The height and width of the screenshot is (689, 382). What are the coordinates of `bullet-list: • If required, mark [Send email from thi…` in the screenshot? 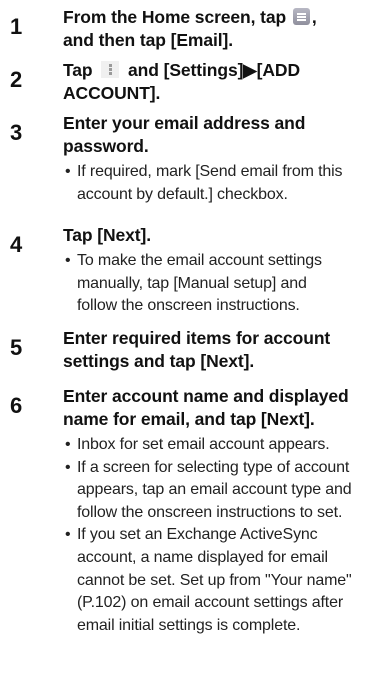 It's located at (217, 183).